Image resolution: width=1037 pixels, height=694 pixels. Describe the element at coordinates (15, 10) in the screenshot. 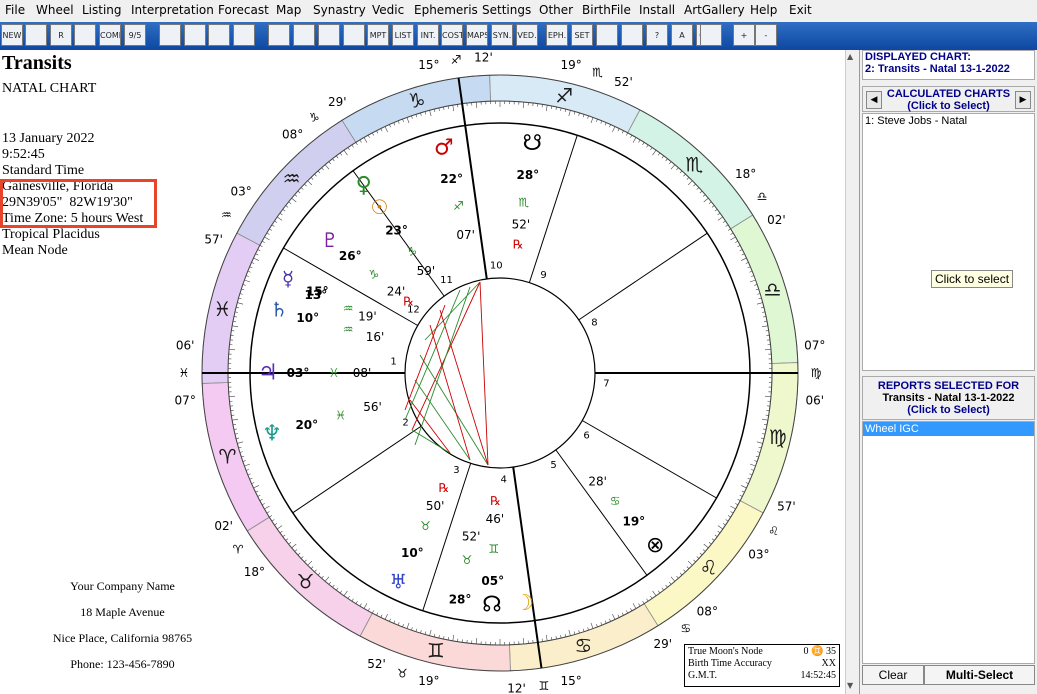

I see `menu-file: File` at that location.